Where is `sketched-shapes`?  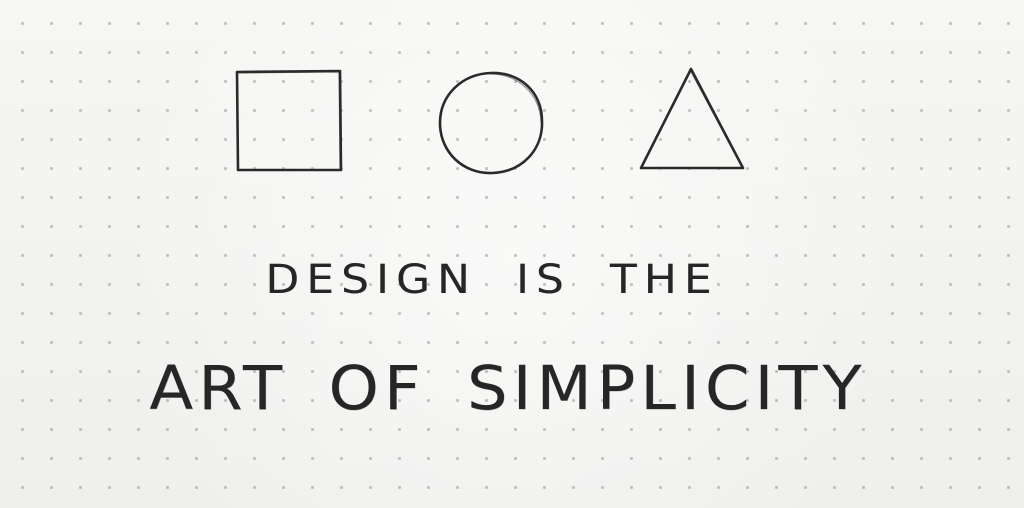 sketched-shapes is located at coordinates (490, 121).